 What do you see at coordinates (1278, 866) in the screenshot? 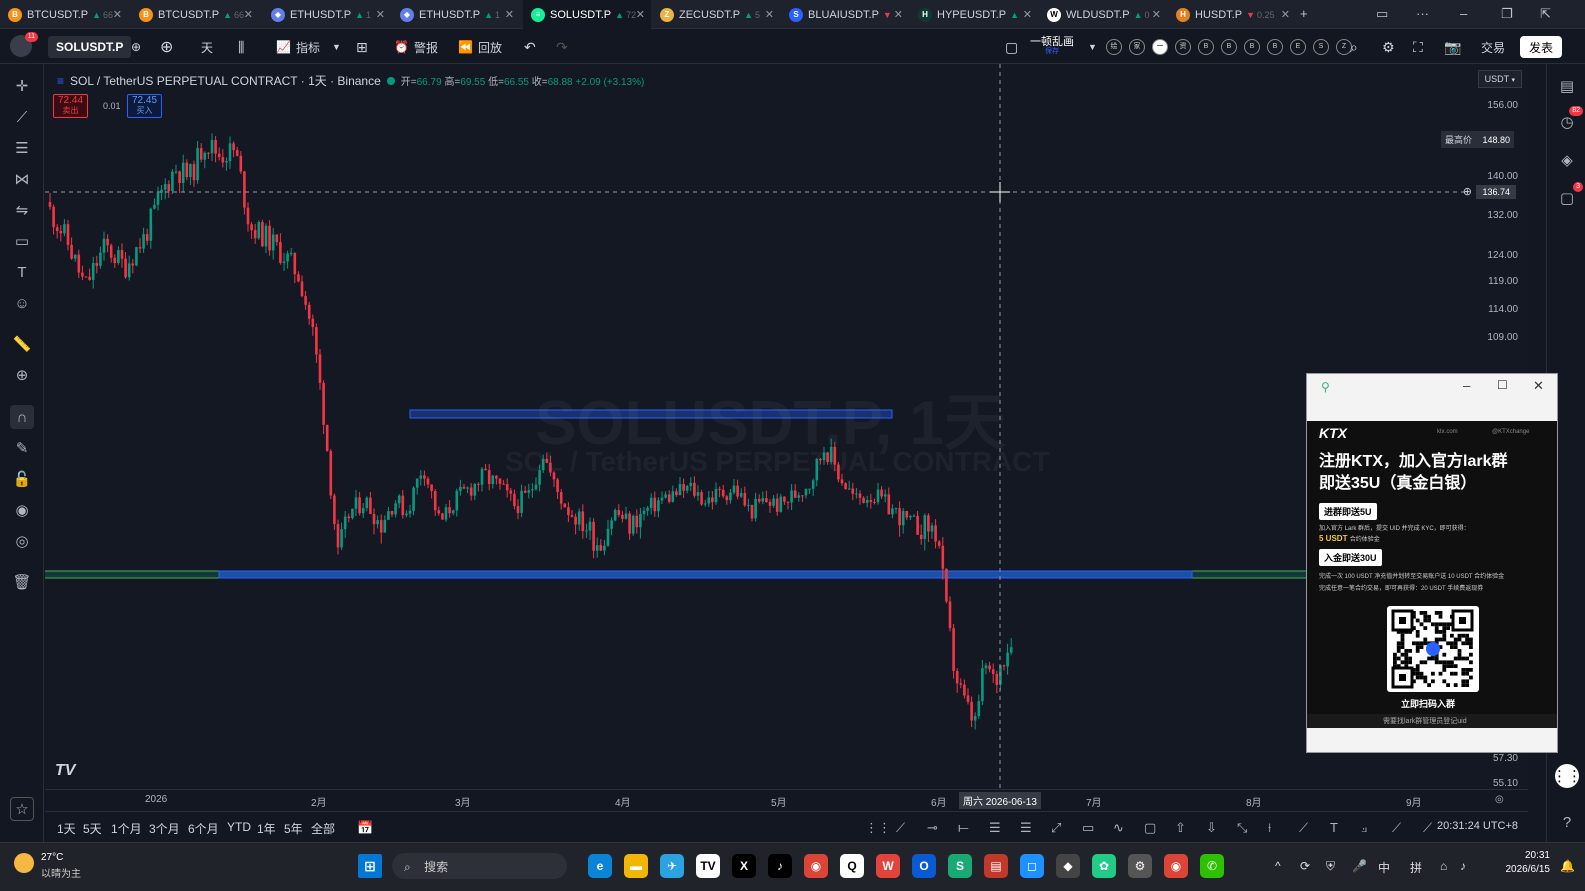
I see `tray-chevron-up-icon: ^` at bounding box center [1278, 866].